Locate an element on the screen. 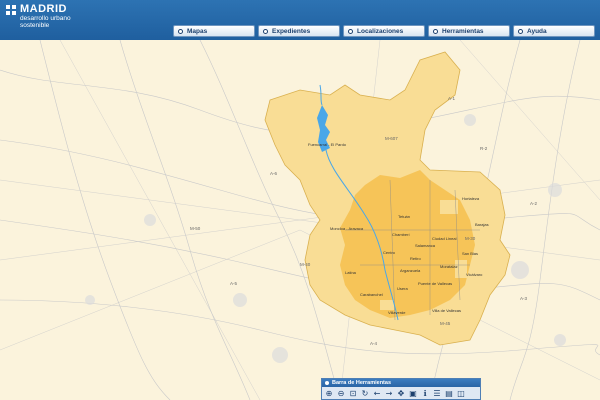 Image resolution: width=600 pixels, height=400 pixels. label-moncloa: Moncloa - Aravaca is located at coordinates (347, 228).